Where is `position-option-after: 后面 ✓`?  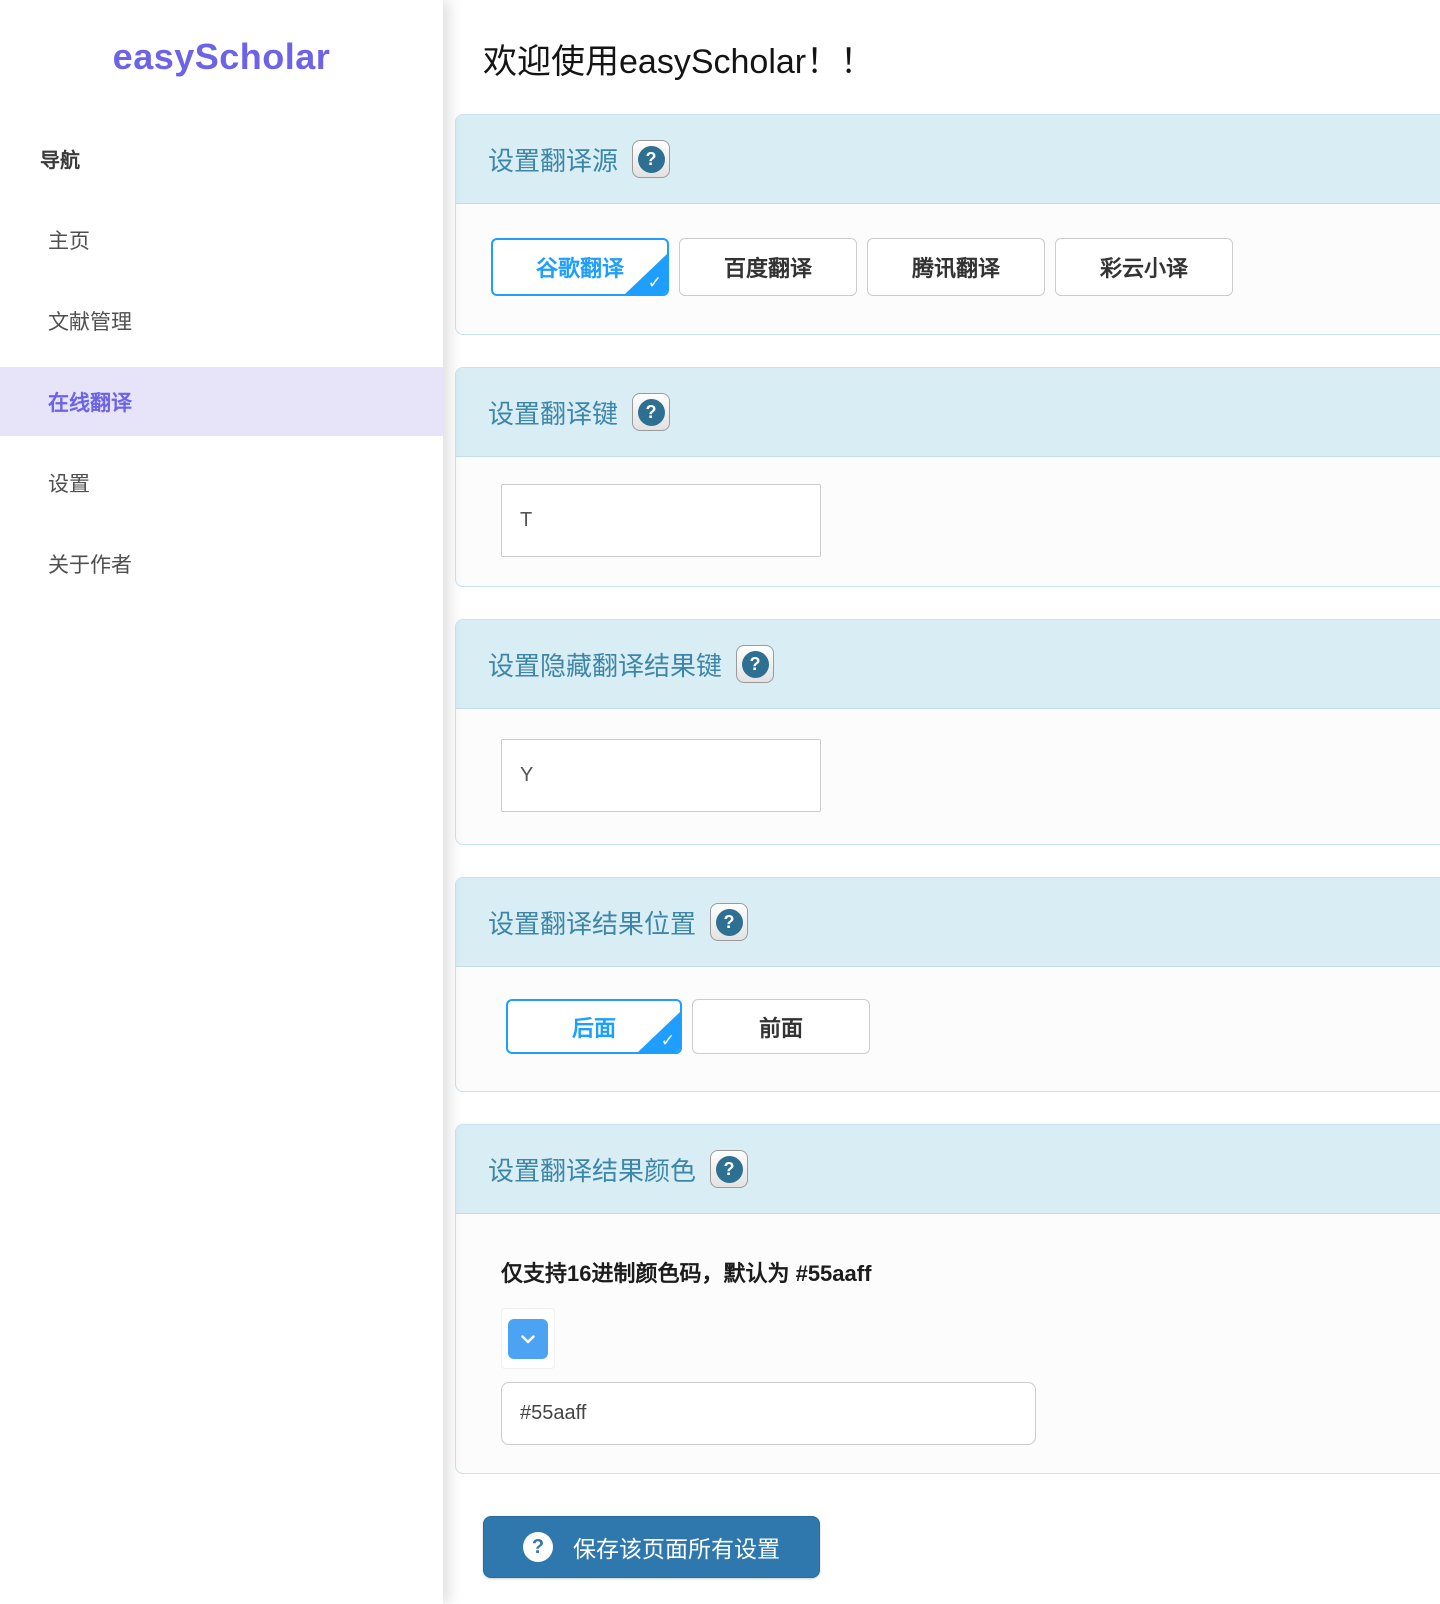 position-option-after: 后面 ✓ is located at coordinates (594, 1026).